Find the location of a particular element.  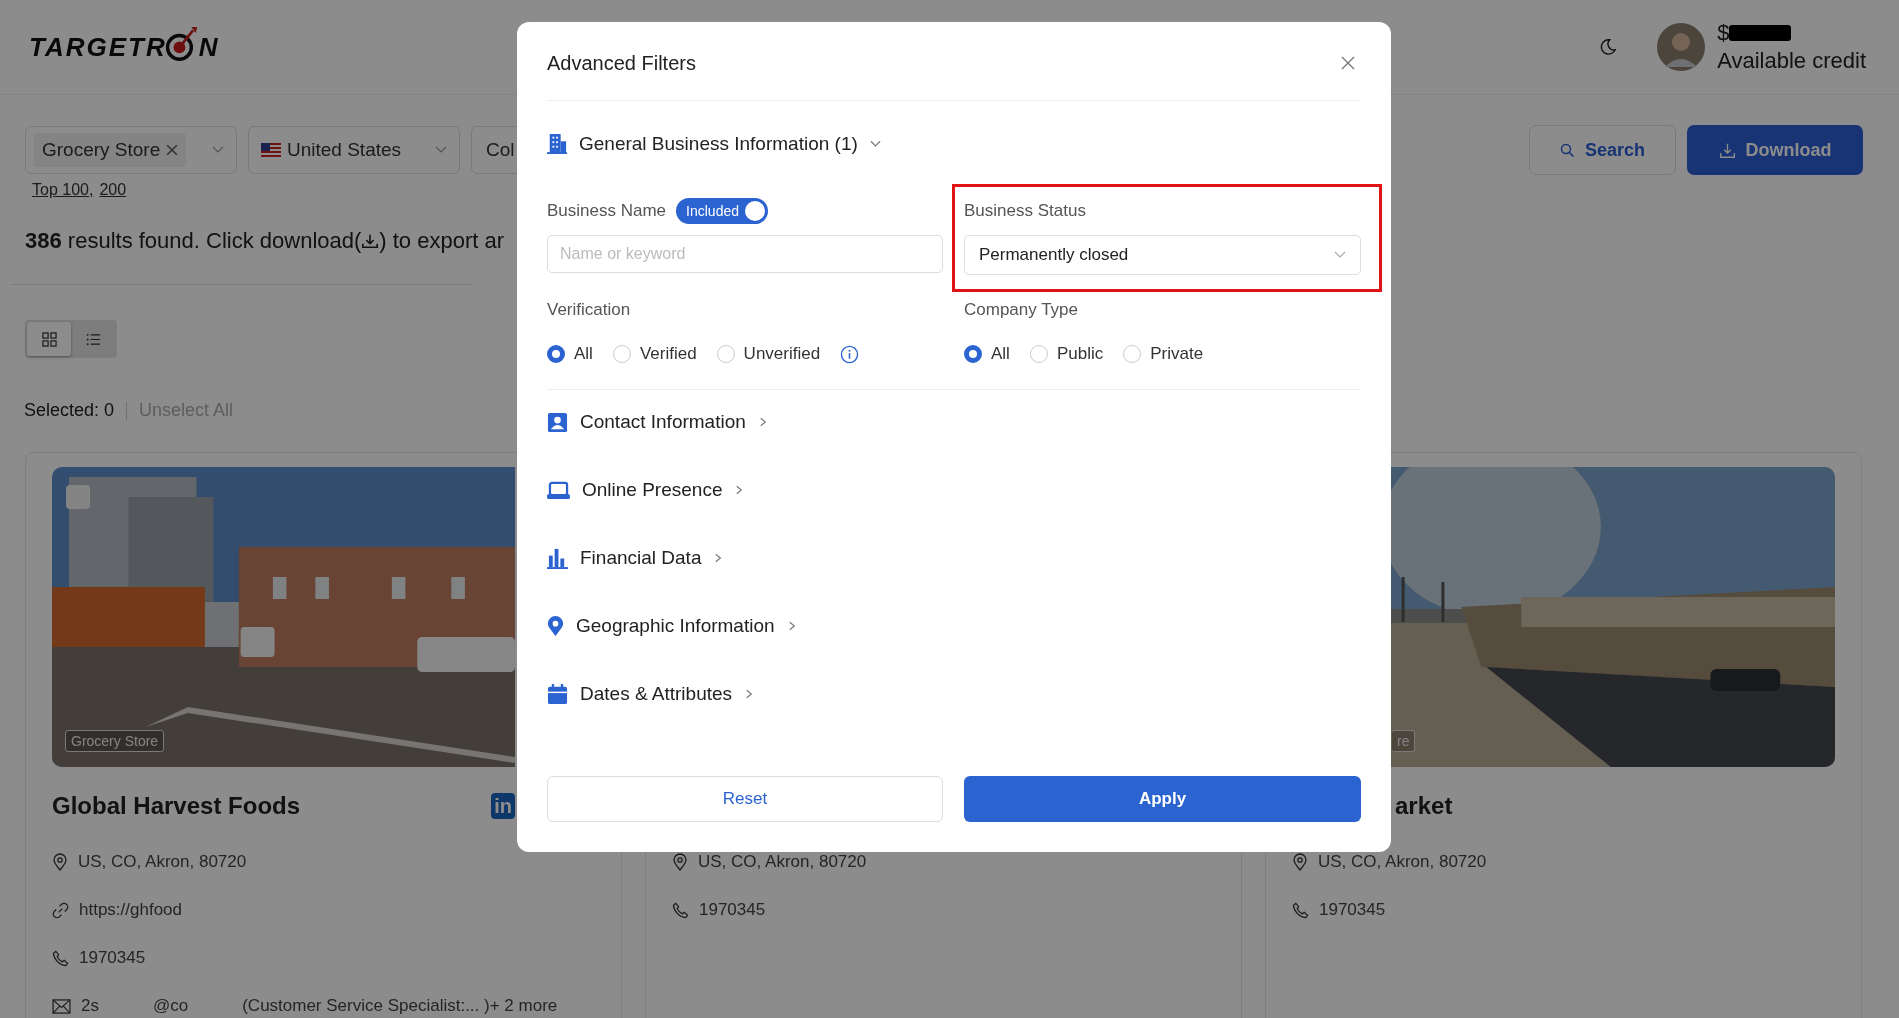

calendar-icon is located at coordinates (557, 694).